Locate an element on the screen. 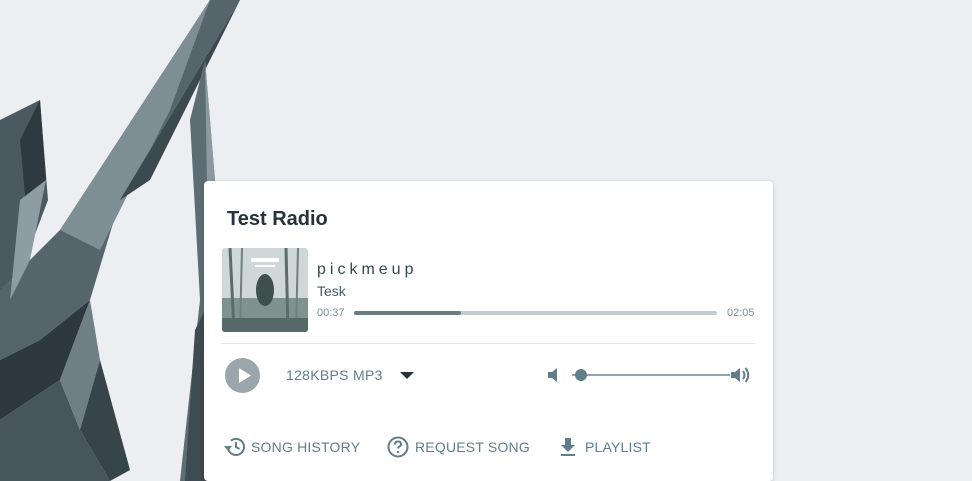 The width and height of the screenshot is (972, 481). song-title: pickmeup is located at coordinates (367, 269).